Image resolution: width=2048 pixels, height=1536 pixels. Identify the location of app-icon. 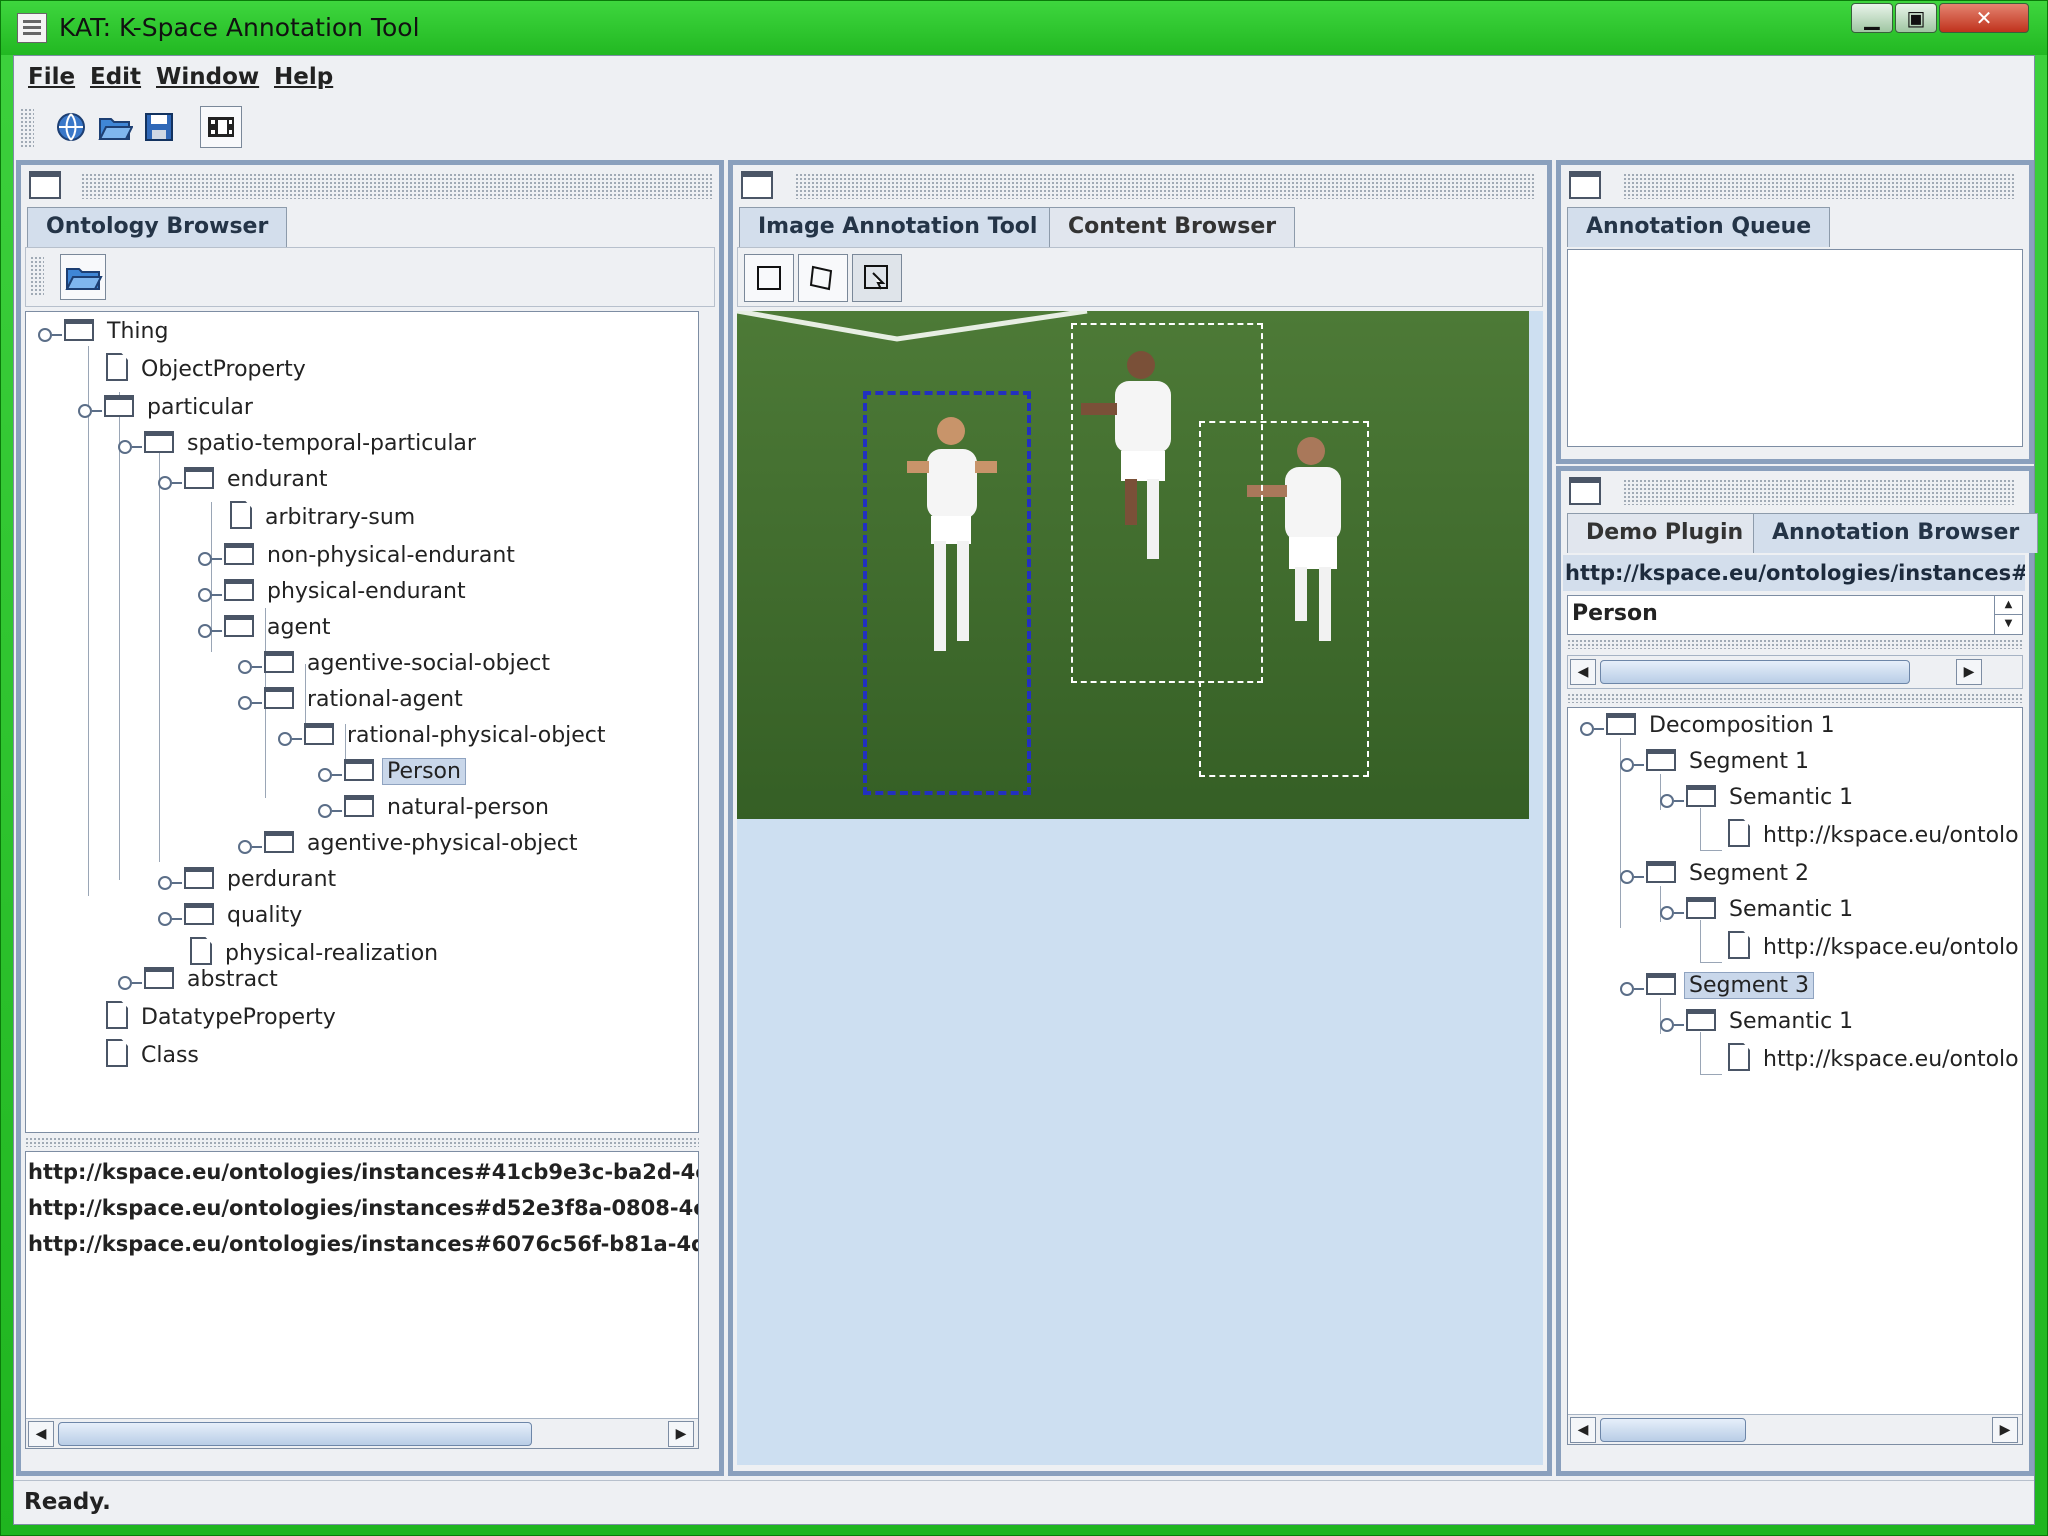
(32, 28).